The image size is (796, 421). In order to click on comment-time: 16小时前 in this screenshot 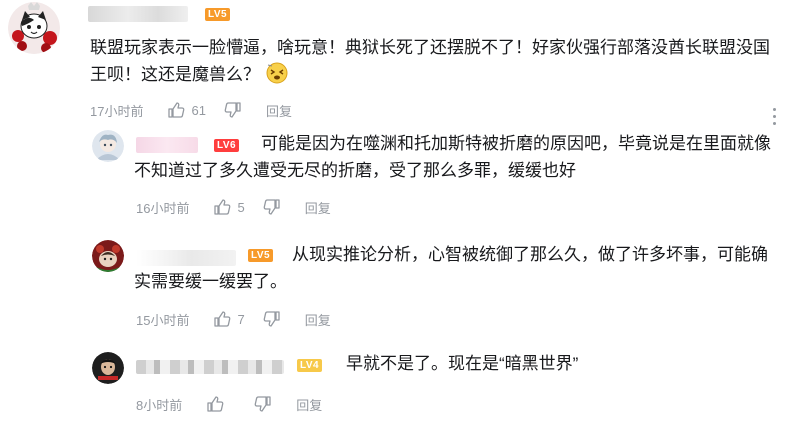, I will do `click(163, 208)`.